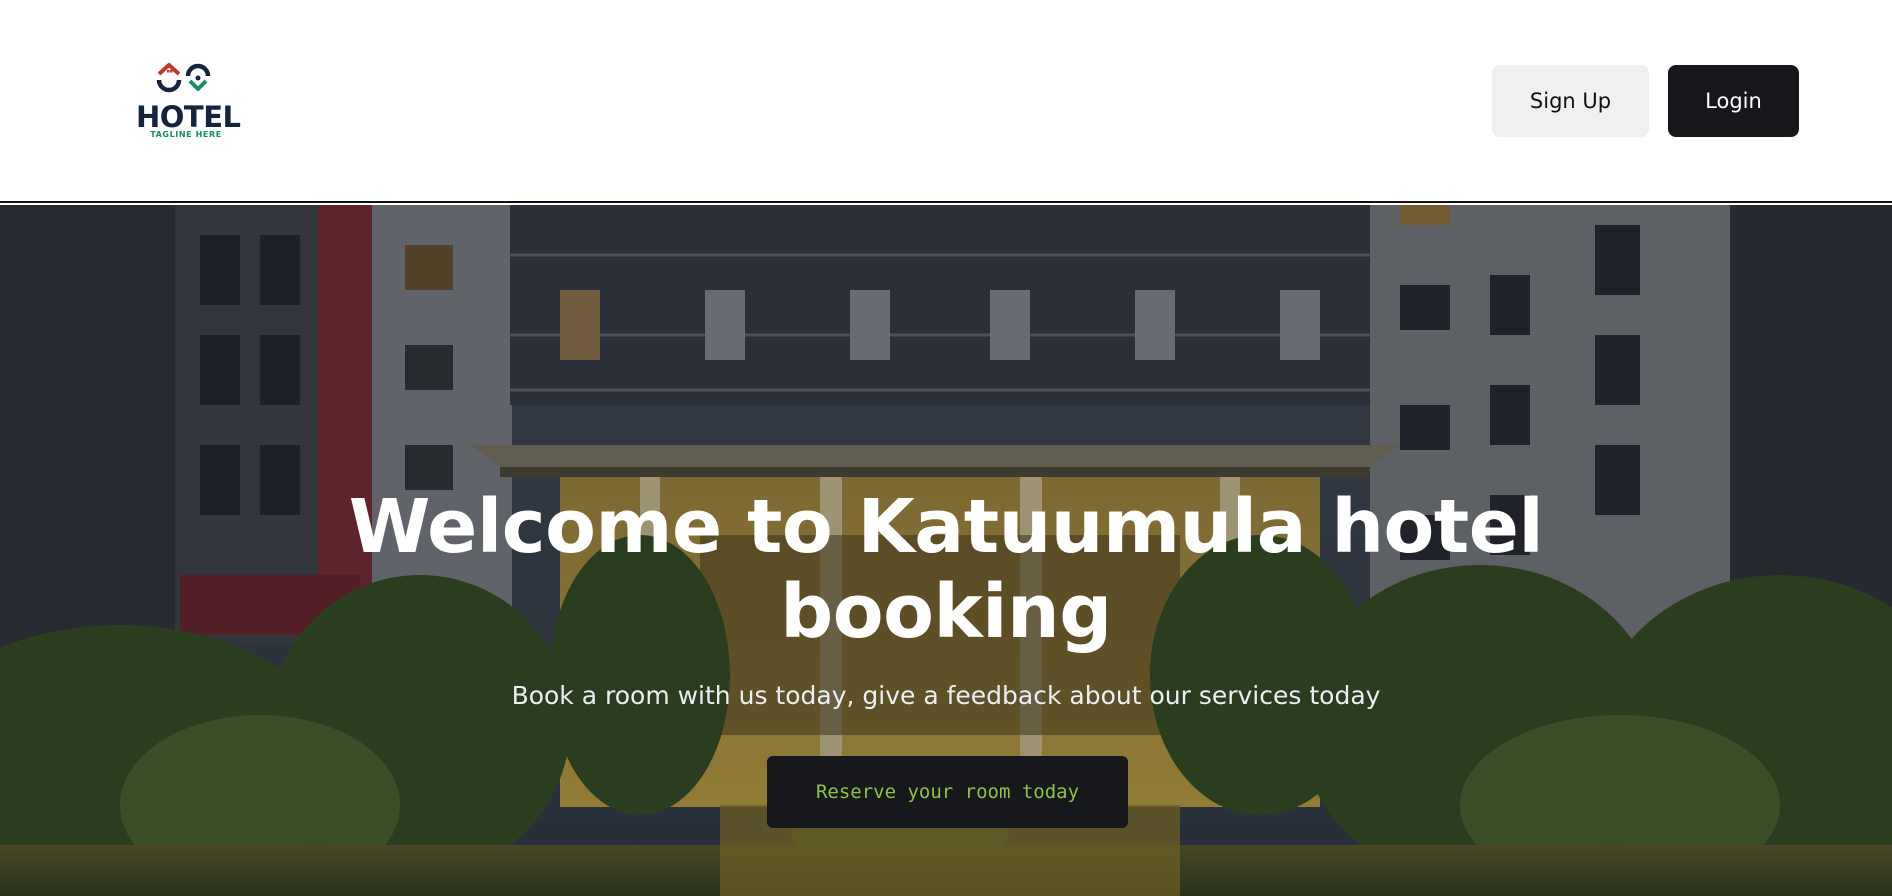  I want to click on reserve-room-button: Reserve your room today, so click(947, 792).